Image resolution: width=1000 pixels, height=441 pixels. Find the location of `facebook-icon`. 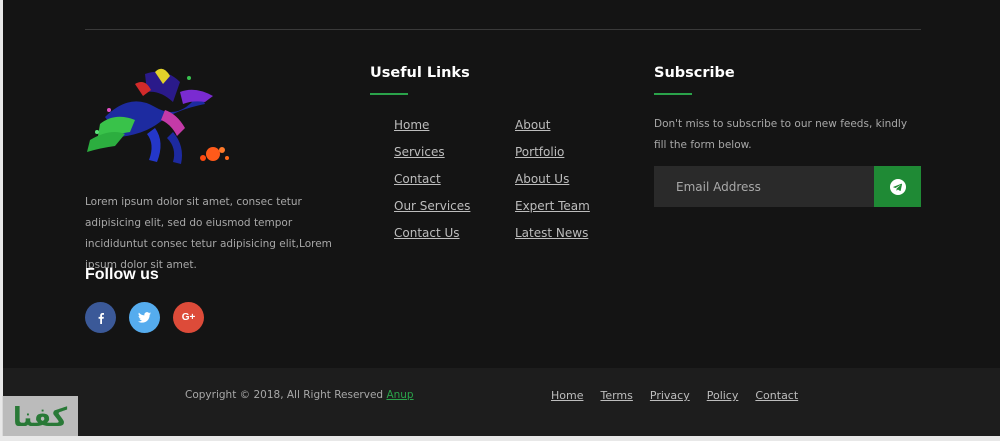

facebook-icon is located at coordinates (101, 318).